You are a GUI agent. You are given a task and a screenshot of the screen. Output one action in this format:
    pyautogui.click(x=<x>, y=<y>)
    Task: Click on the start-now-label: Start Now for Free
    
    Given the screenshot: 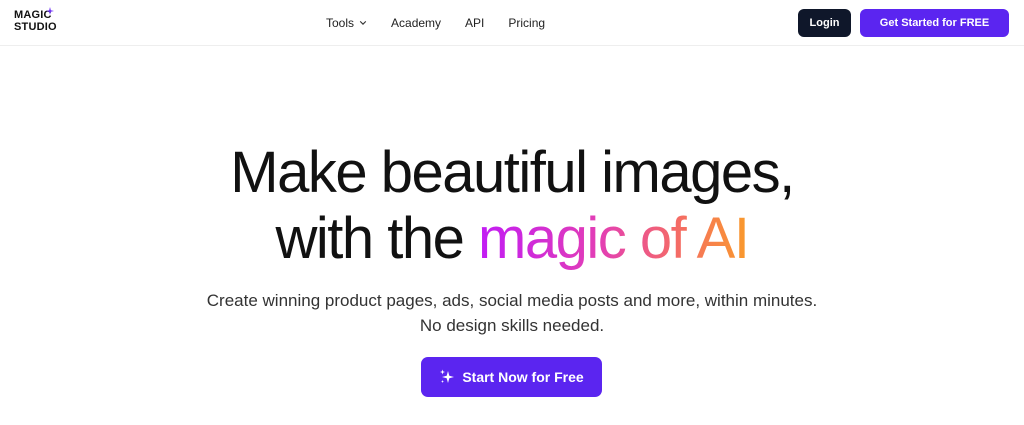 What is the action you would take?
    pyautogui.click(x=523, y=377)
    